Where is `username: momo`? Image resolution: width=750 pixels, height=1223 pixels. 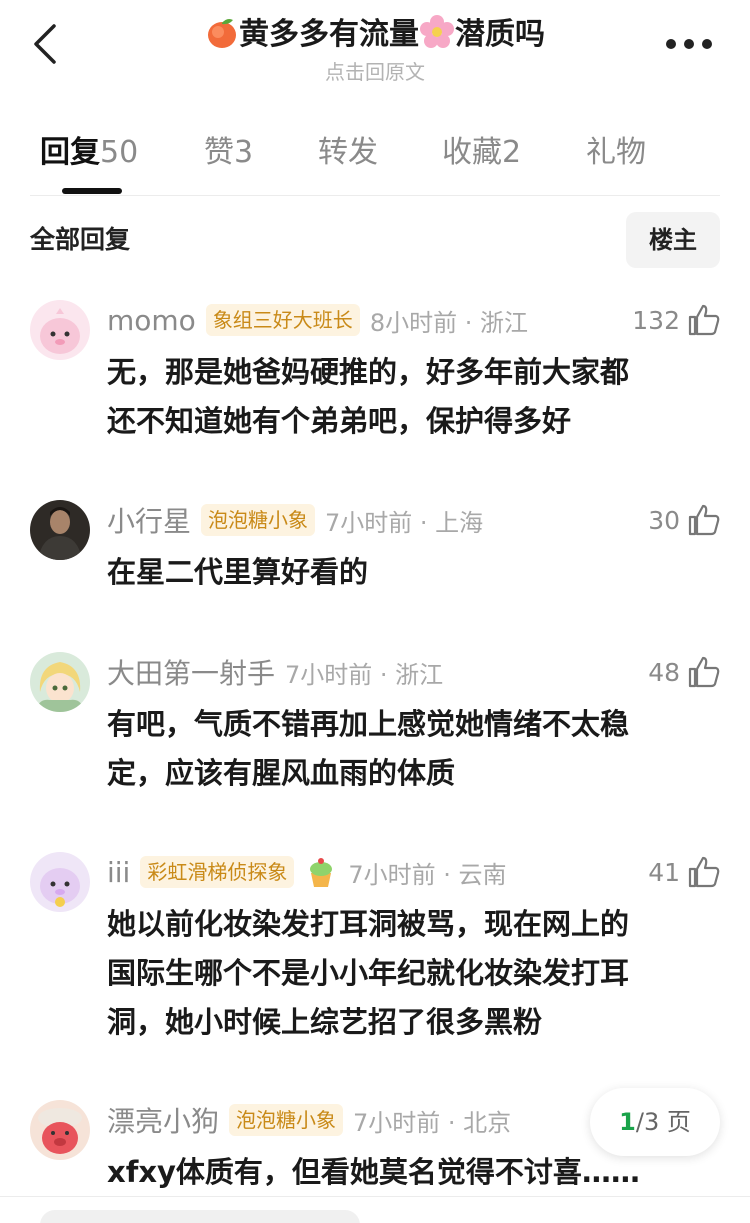 username: momo is located at coordinates (151, 320).